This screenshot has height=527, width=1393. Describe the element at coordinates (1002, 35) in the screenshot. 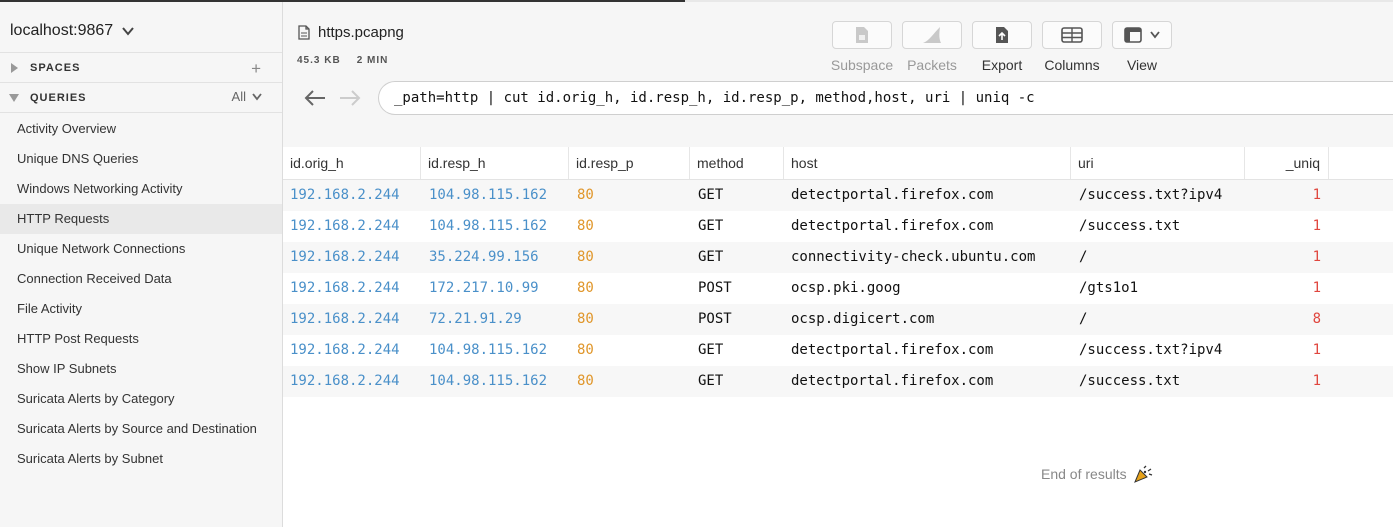

I see `export-button-frame` at that location.